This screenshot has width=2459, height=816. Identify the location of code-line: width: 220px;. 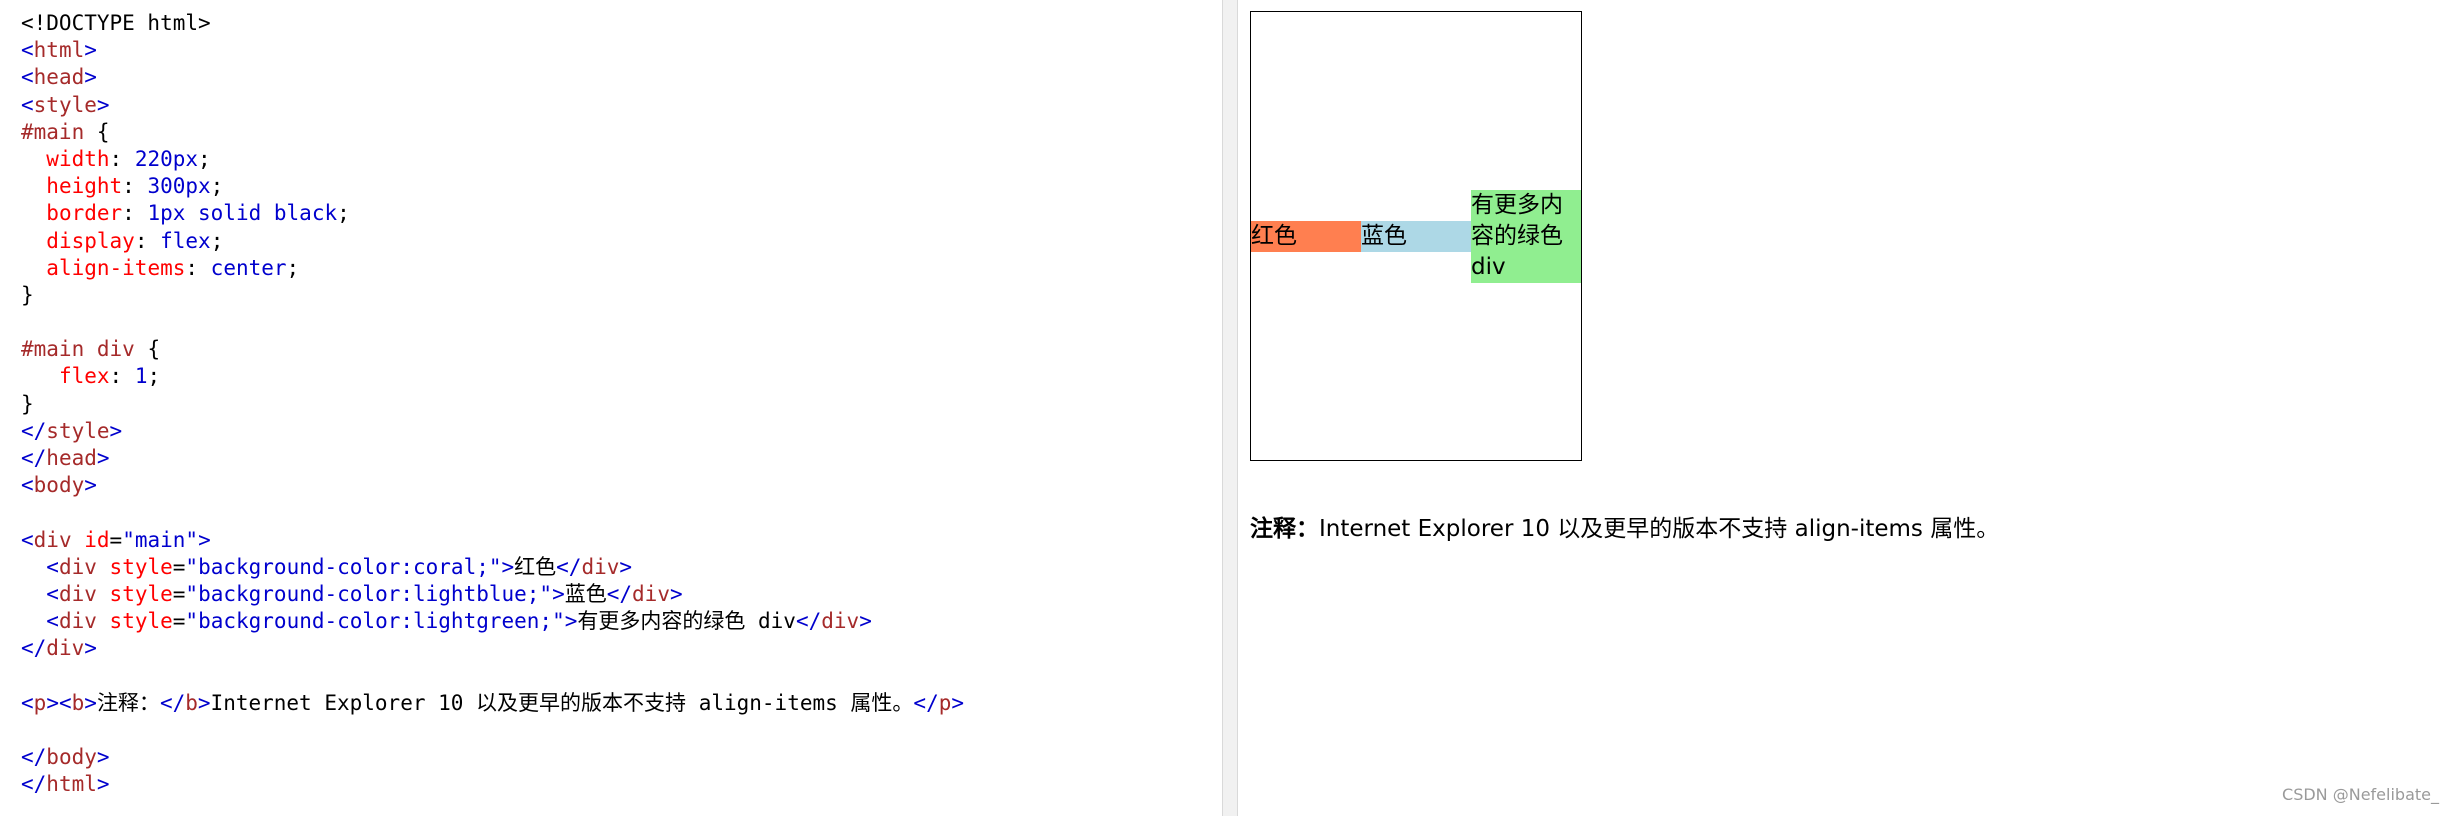
(492, 159).